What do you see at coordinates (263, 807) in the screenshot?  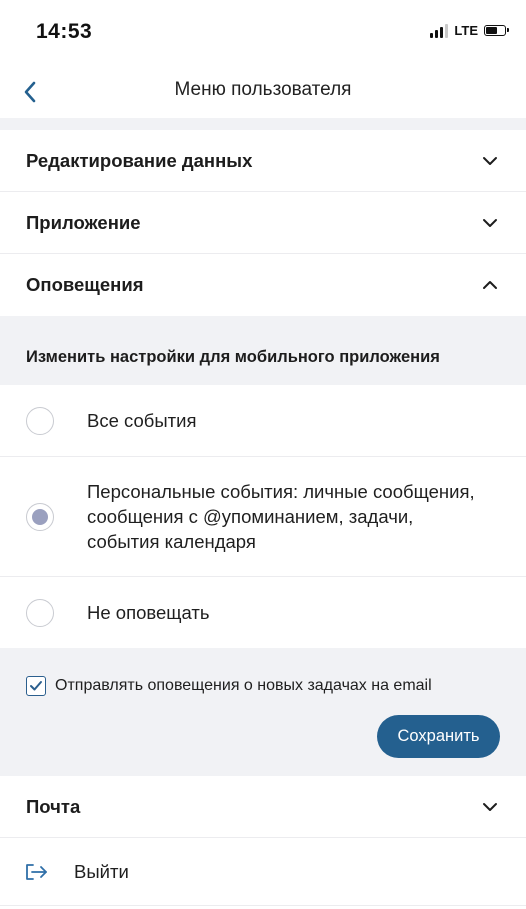 I see `section-mail: Почта` at bounding box center [263, 807].